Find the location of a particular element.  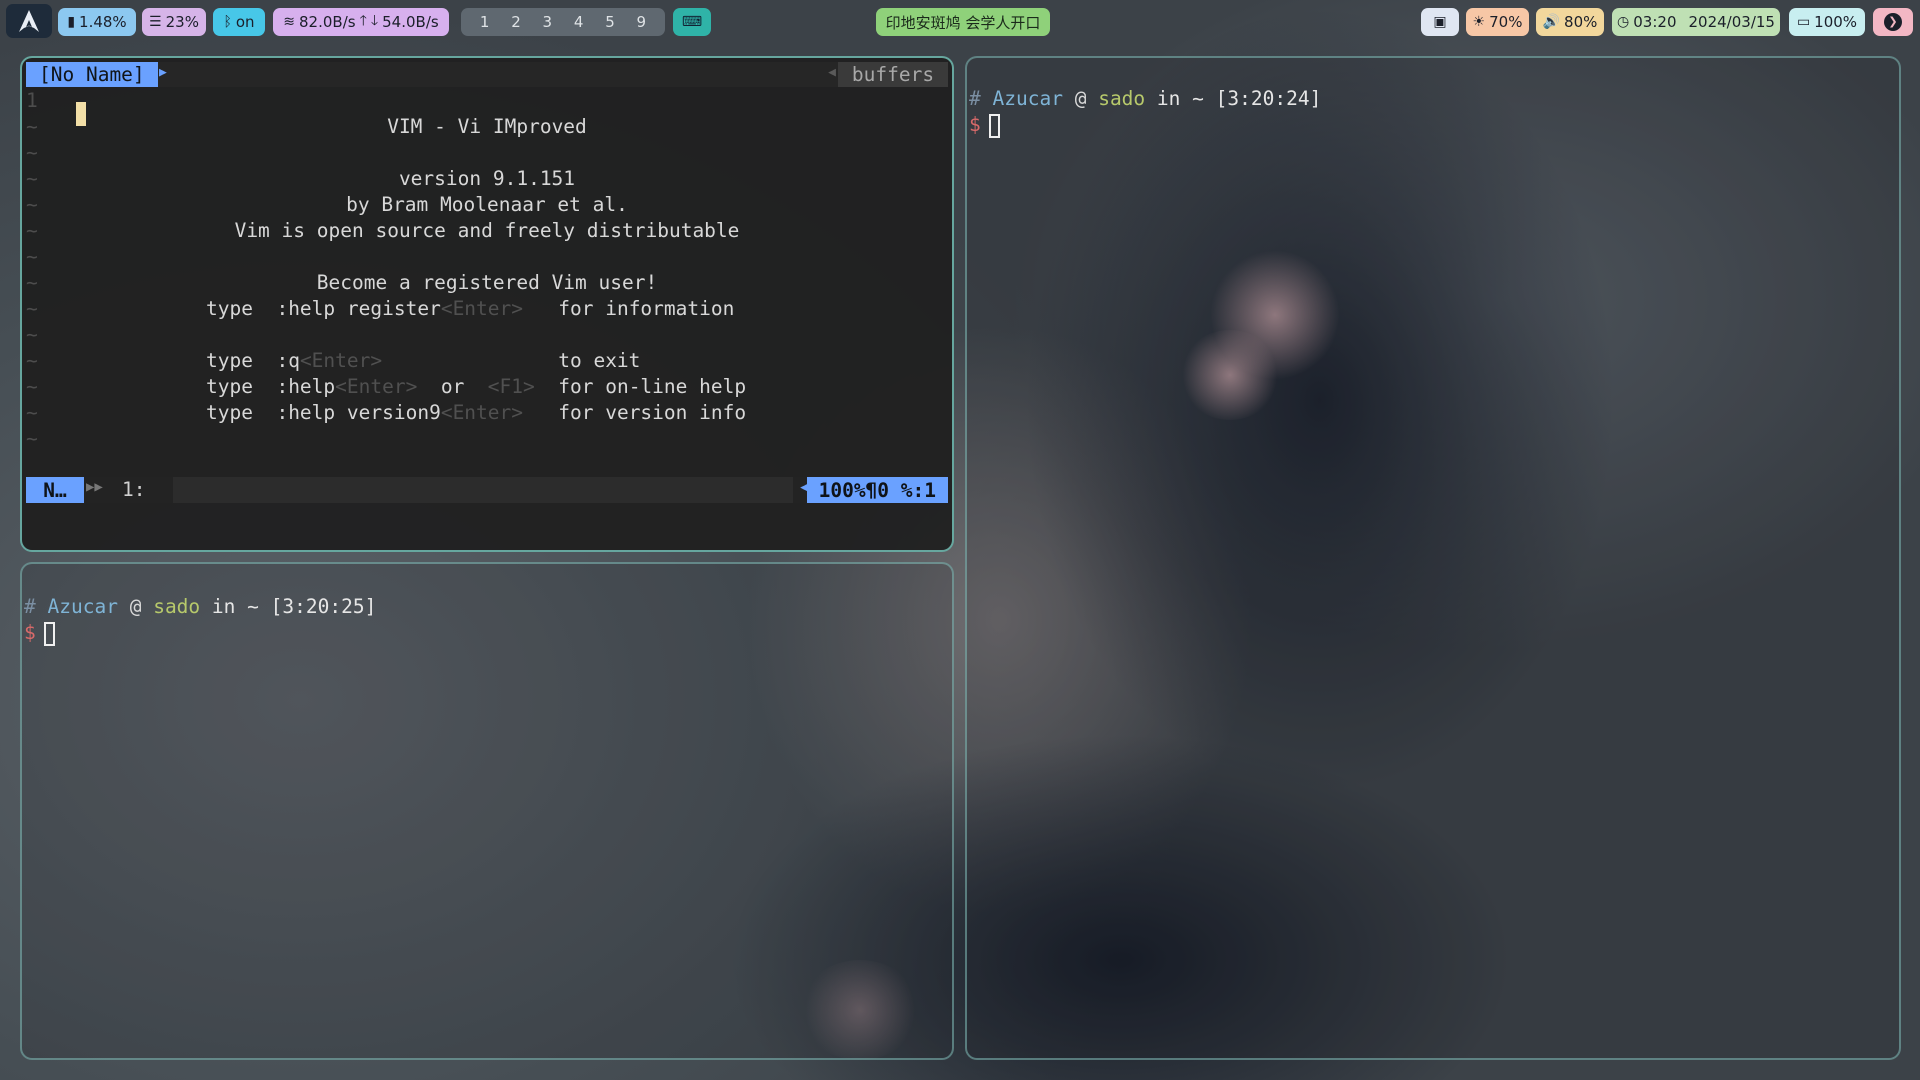

workspace-4: 4 is located at coordinates (579, 22).